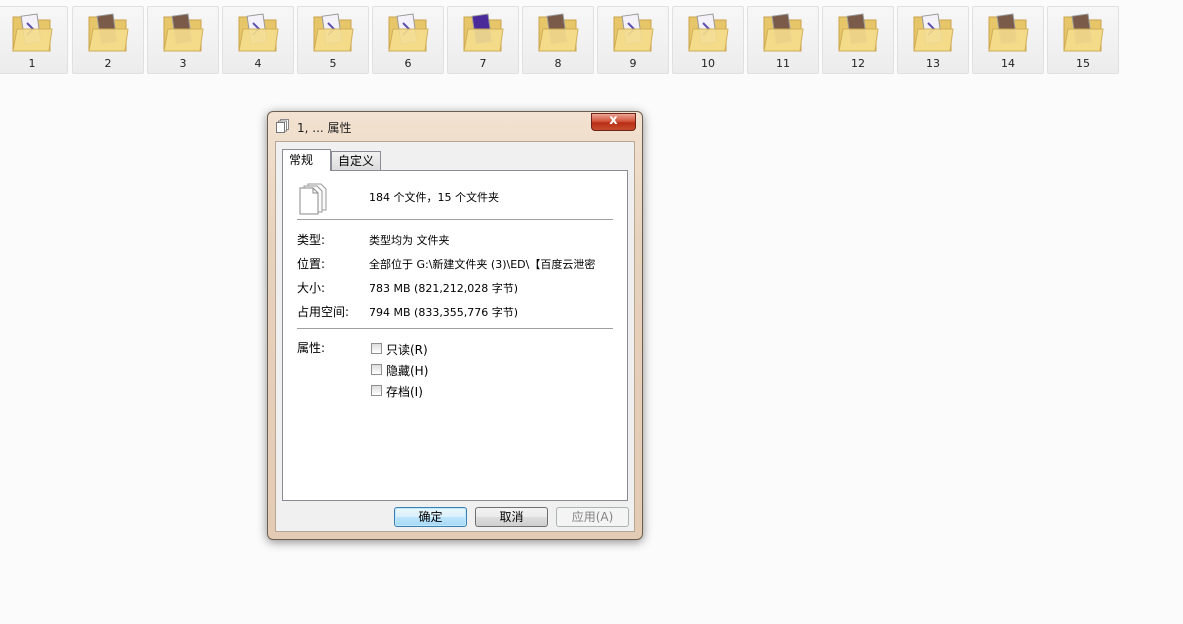 Image resolution: width=1183 pixels, height=624 pixels. I want to click on folder-label: 12, so click(858, 63).